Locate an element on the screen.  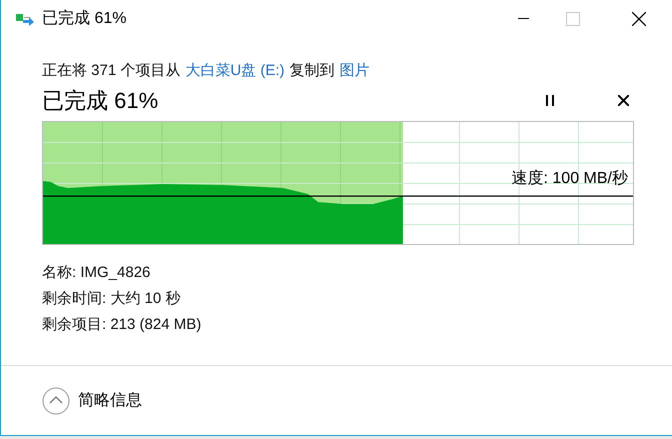
detail-text: 剩余项目: 213 (824 MB) is located at coordinates (122, 325).